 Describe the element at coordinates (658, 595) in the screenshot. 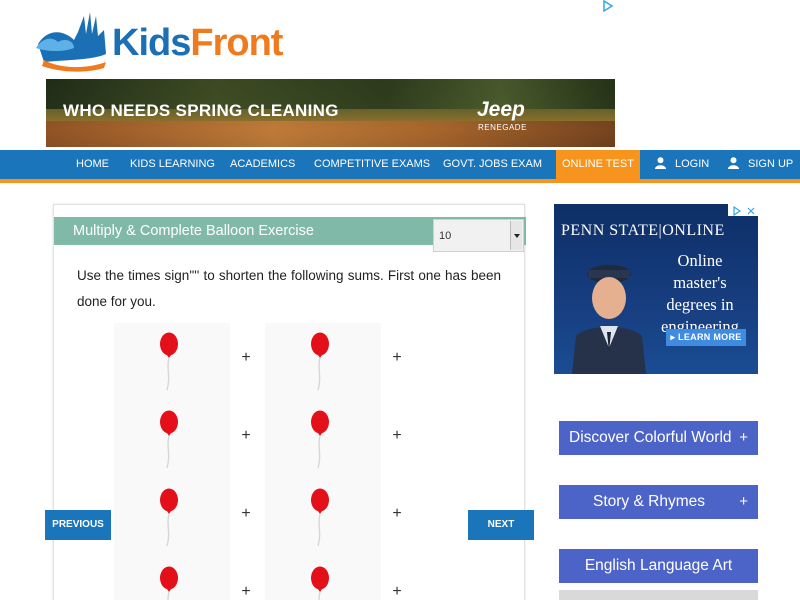

I see `sidebar-next-item` at that location.